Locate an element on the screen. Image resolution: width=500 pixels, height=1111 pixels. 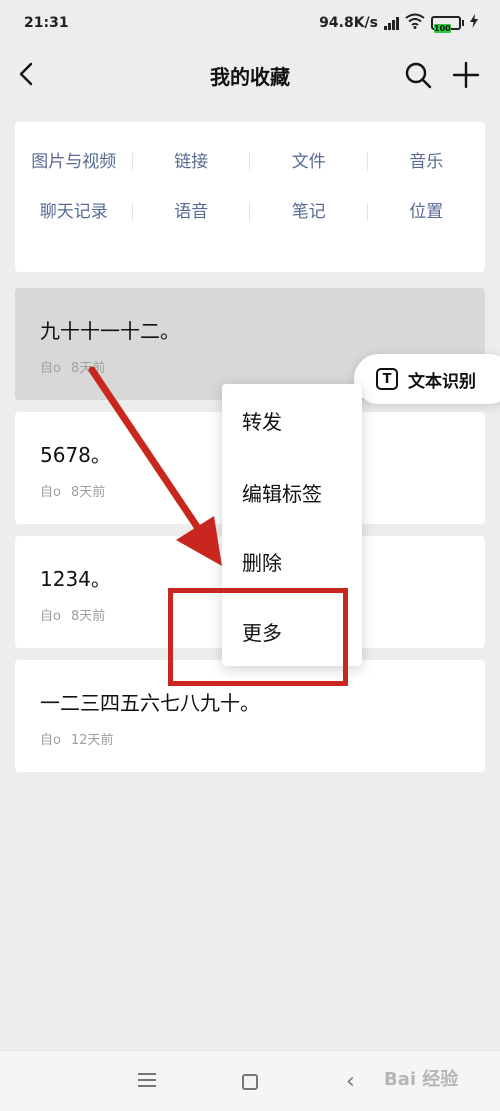
wifi-icon is located at coordinates (415, 23).